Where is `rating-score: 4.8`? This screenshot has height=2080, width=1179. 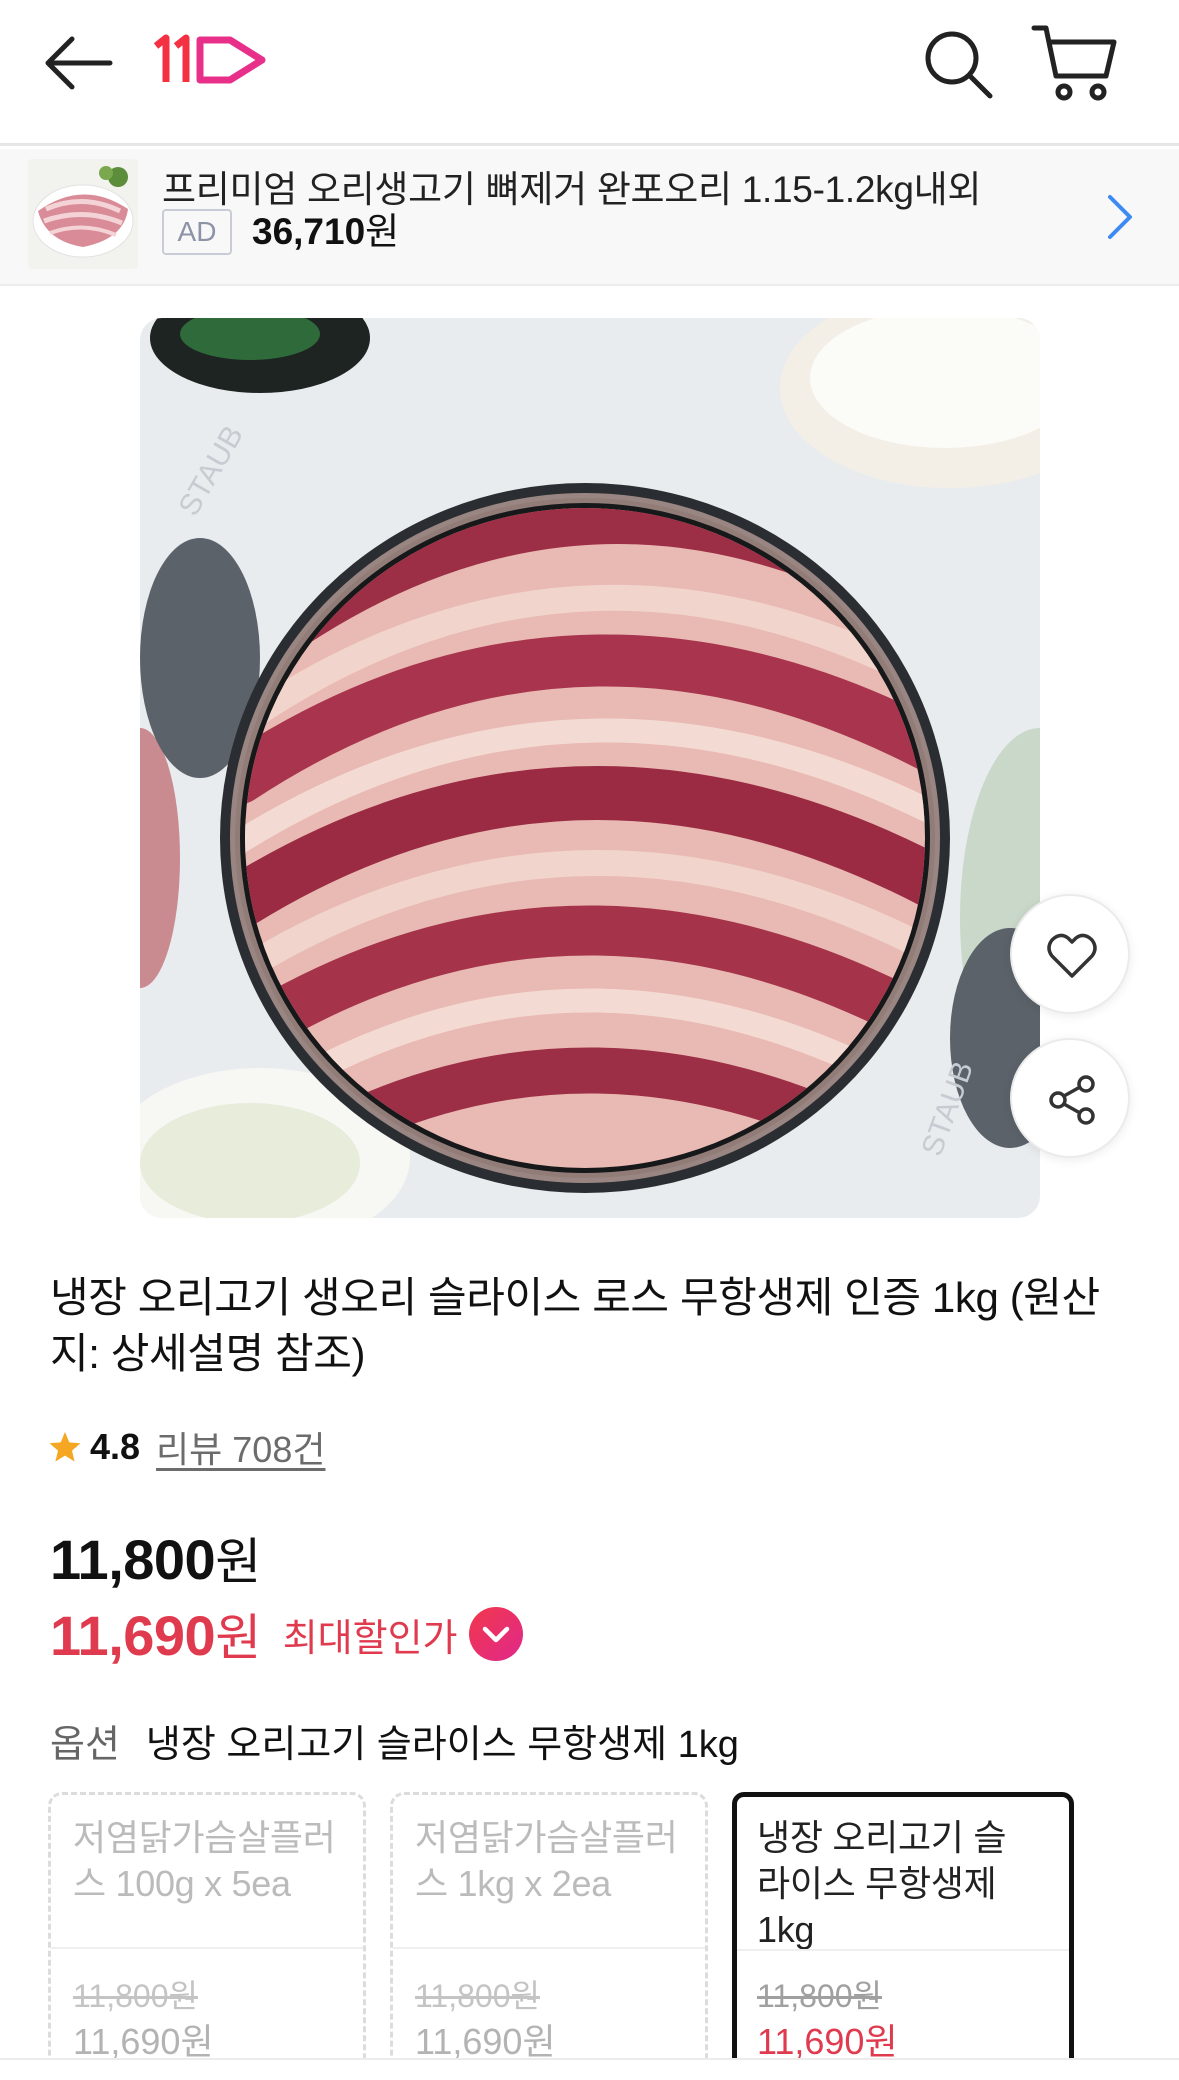 rating-score: 4.8 is located at coordinates (115, 1446).